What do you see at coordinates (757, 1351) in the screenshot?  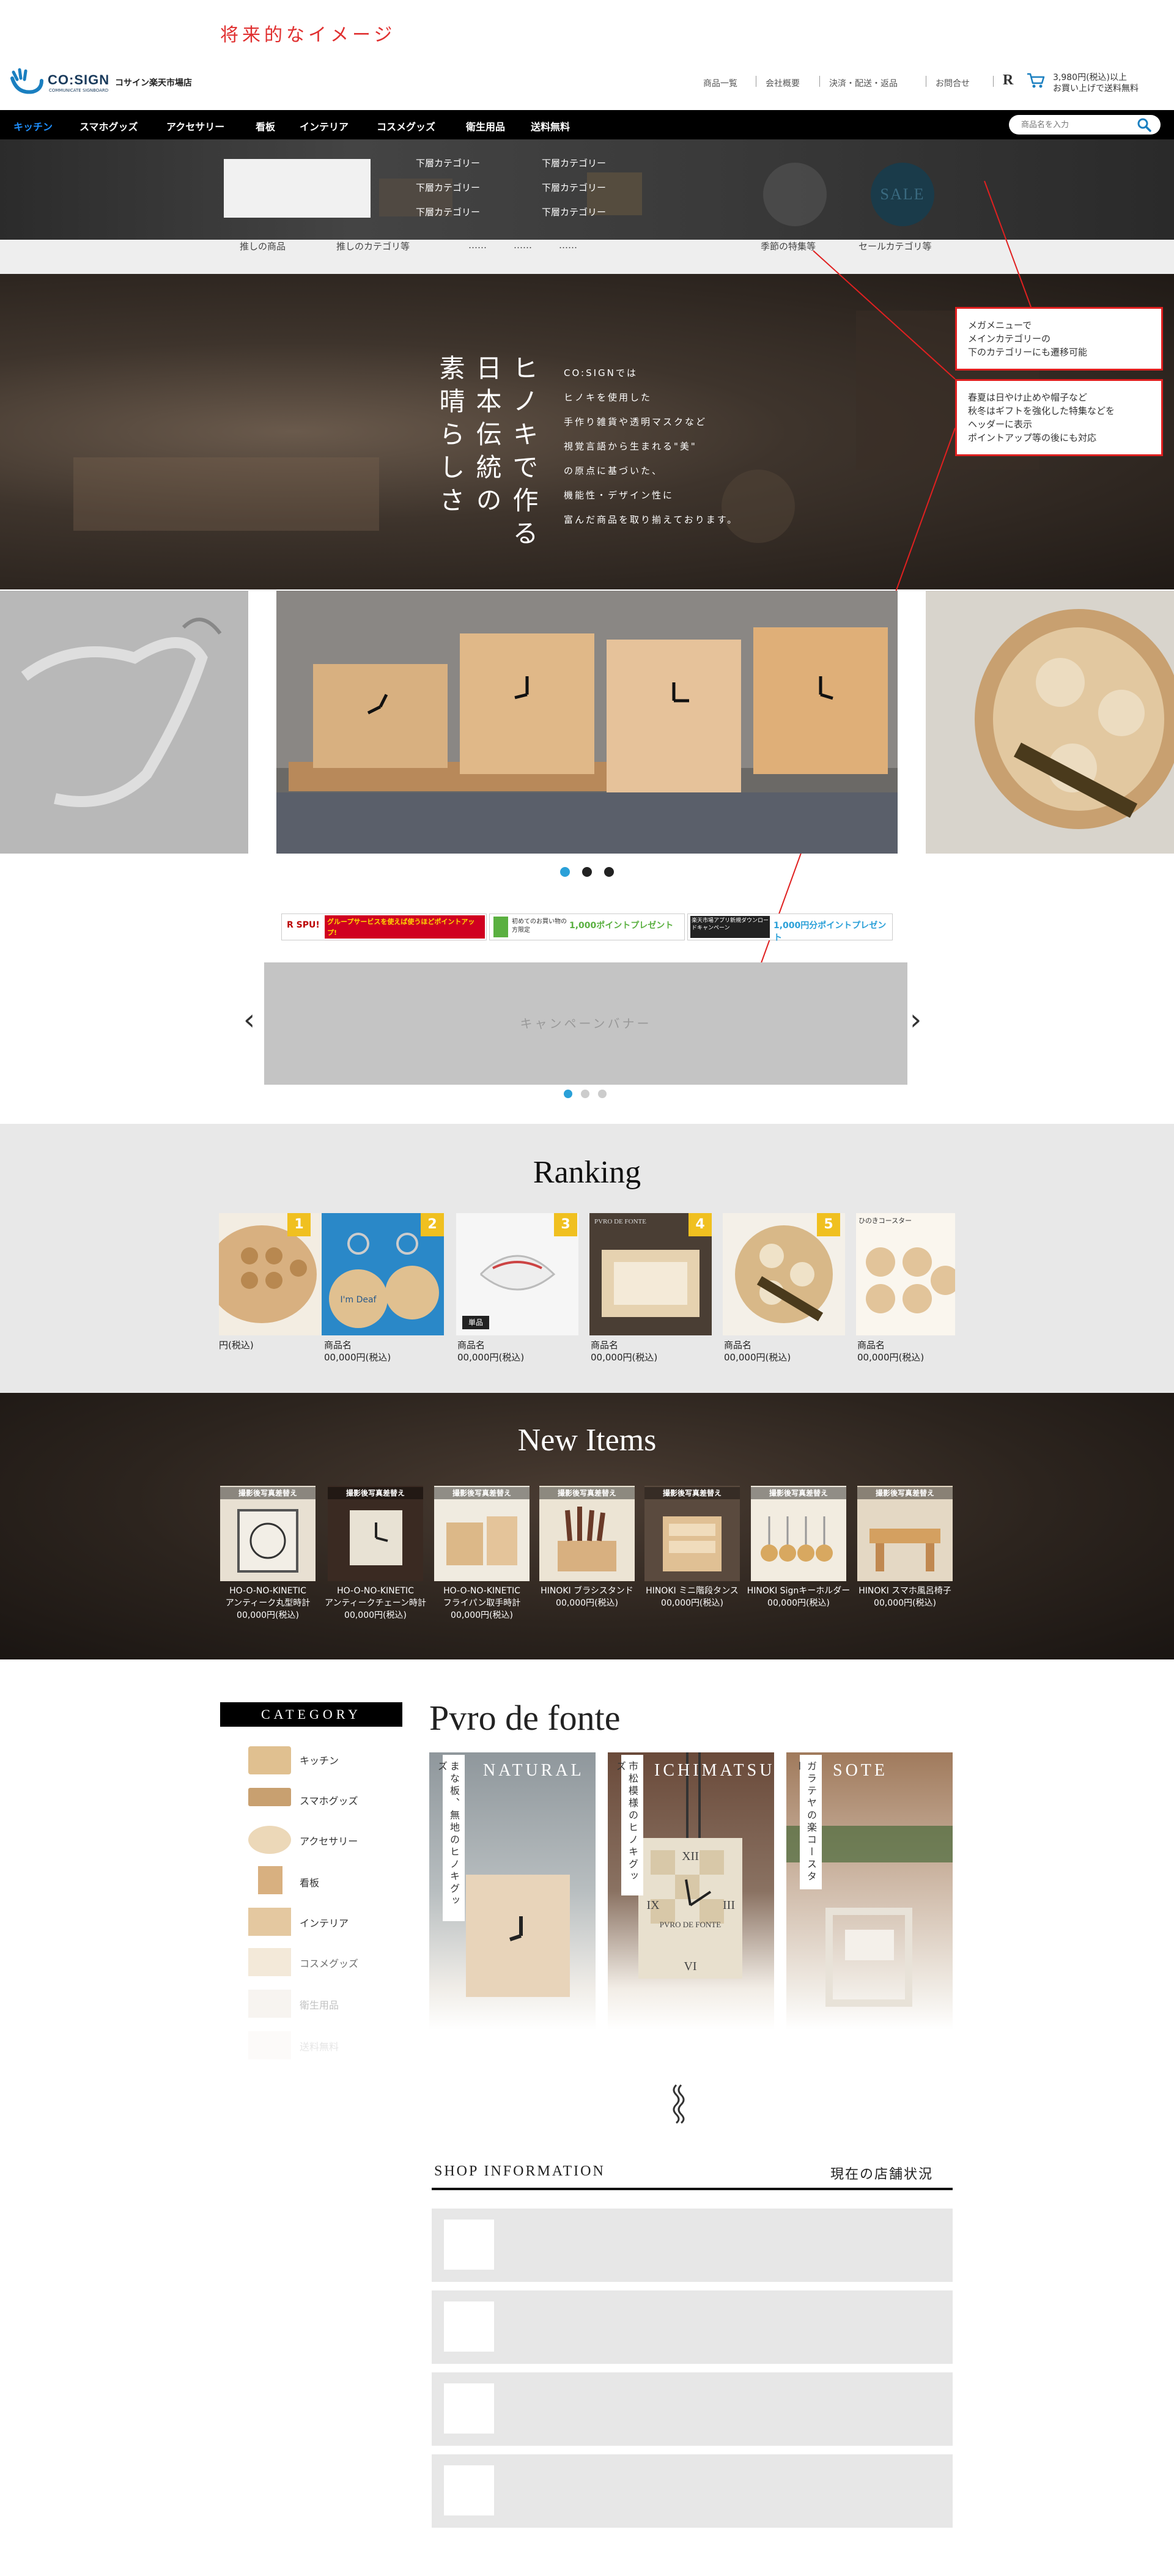 I see `ranking-item-5-info: 商品名 00,000円(税込)` at bounding box center [757, 1351].